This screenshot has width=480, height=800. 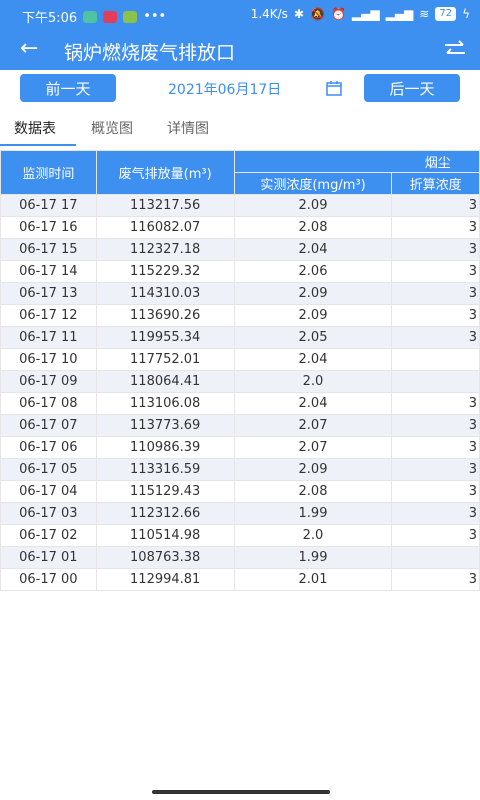 What do you see at coordinates (241, 792) in the screenshot?
I see `home-indicator` at bounding box center [241, 792].